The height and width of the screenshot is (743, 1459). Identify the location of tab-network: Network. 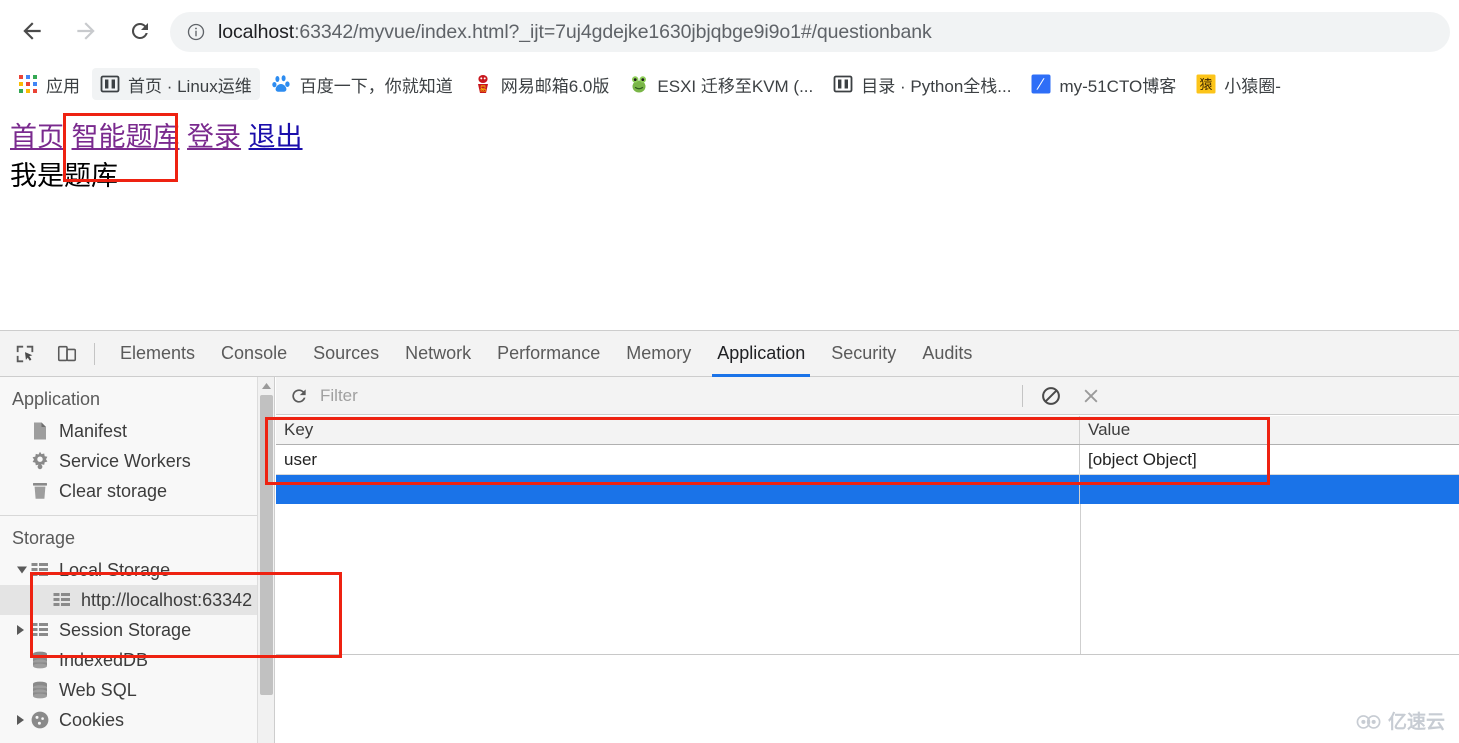
(438, 354).